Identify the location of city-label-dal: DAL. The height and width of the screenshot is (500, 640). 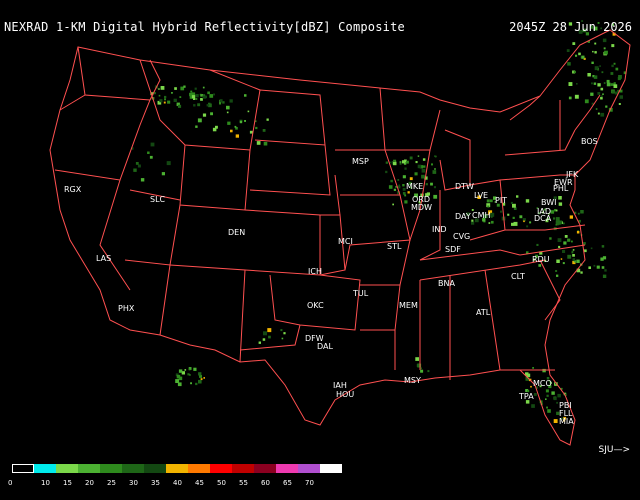
(325, 346).